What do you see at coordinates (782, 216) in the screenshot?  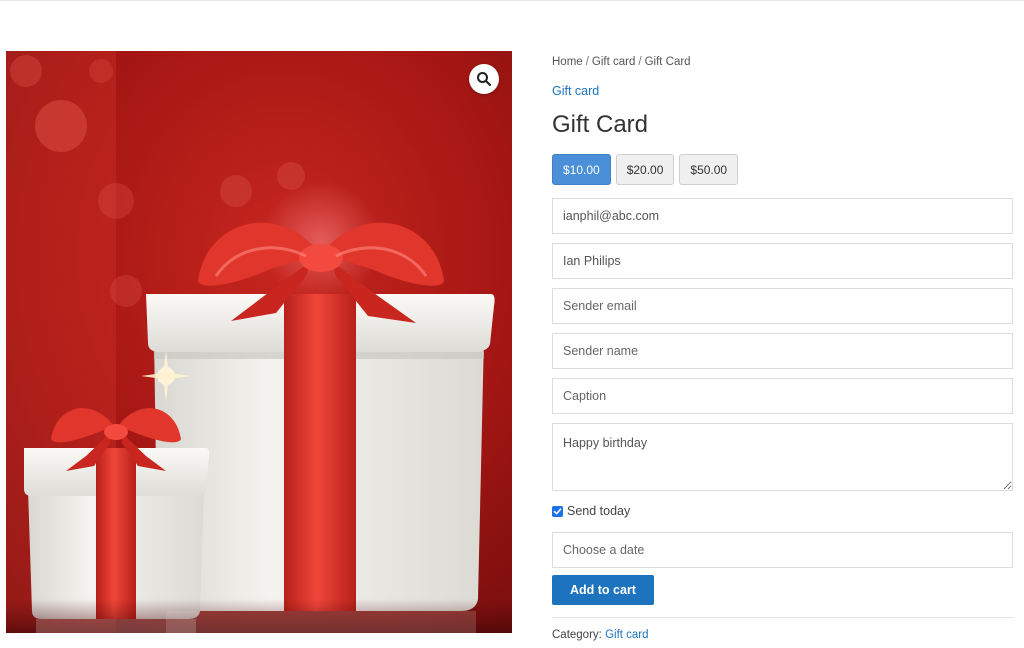 I see `recipient-email-field` at bounding box center [782, 216].